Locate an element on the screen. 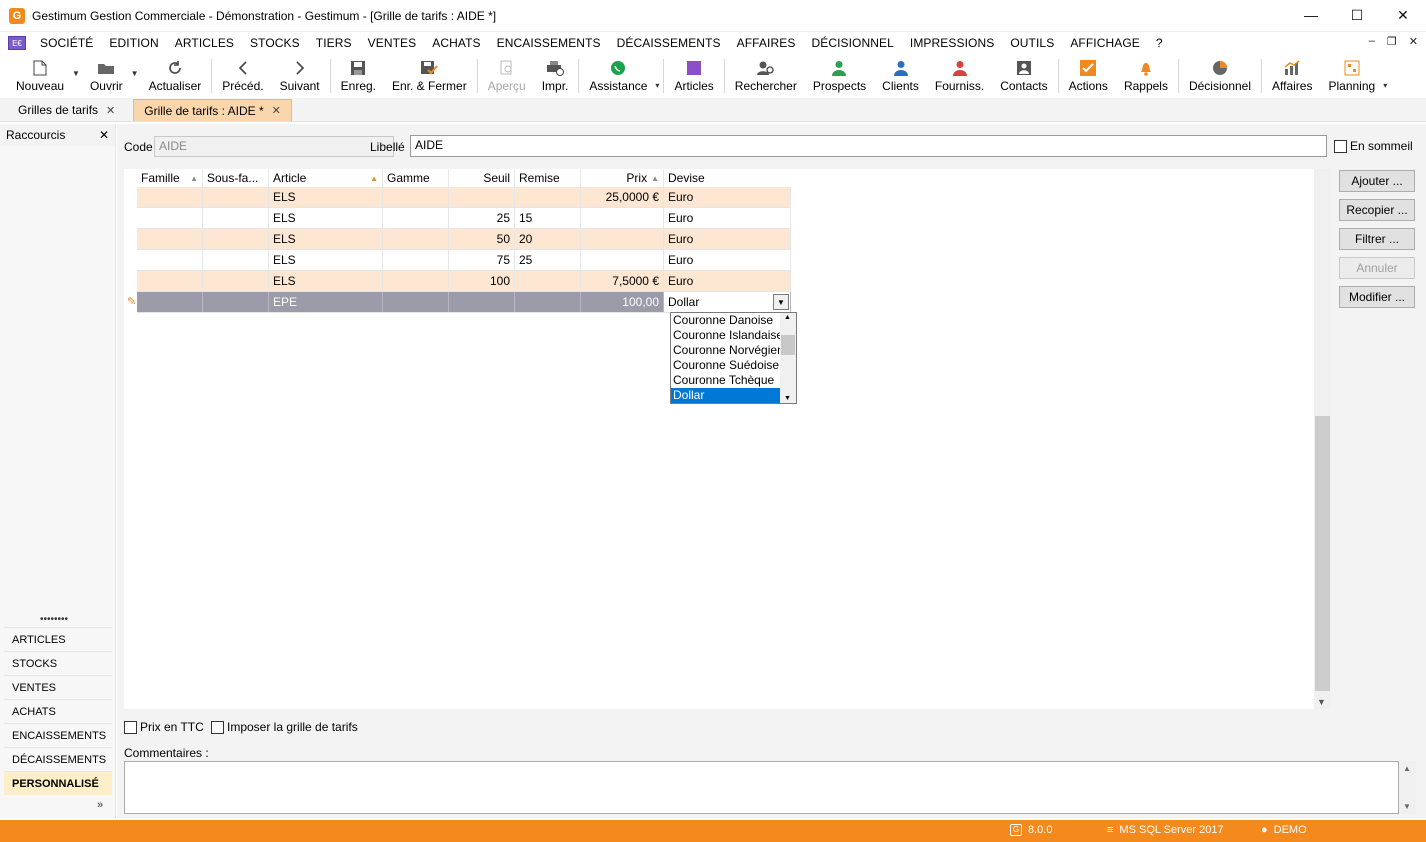 This screenshot has width=1426, height=842. menu-achats: ACHATS is located at coordinates (456, 43).